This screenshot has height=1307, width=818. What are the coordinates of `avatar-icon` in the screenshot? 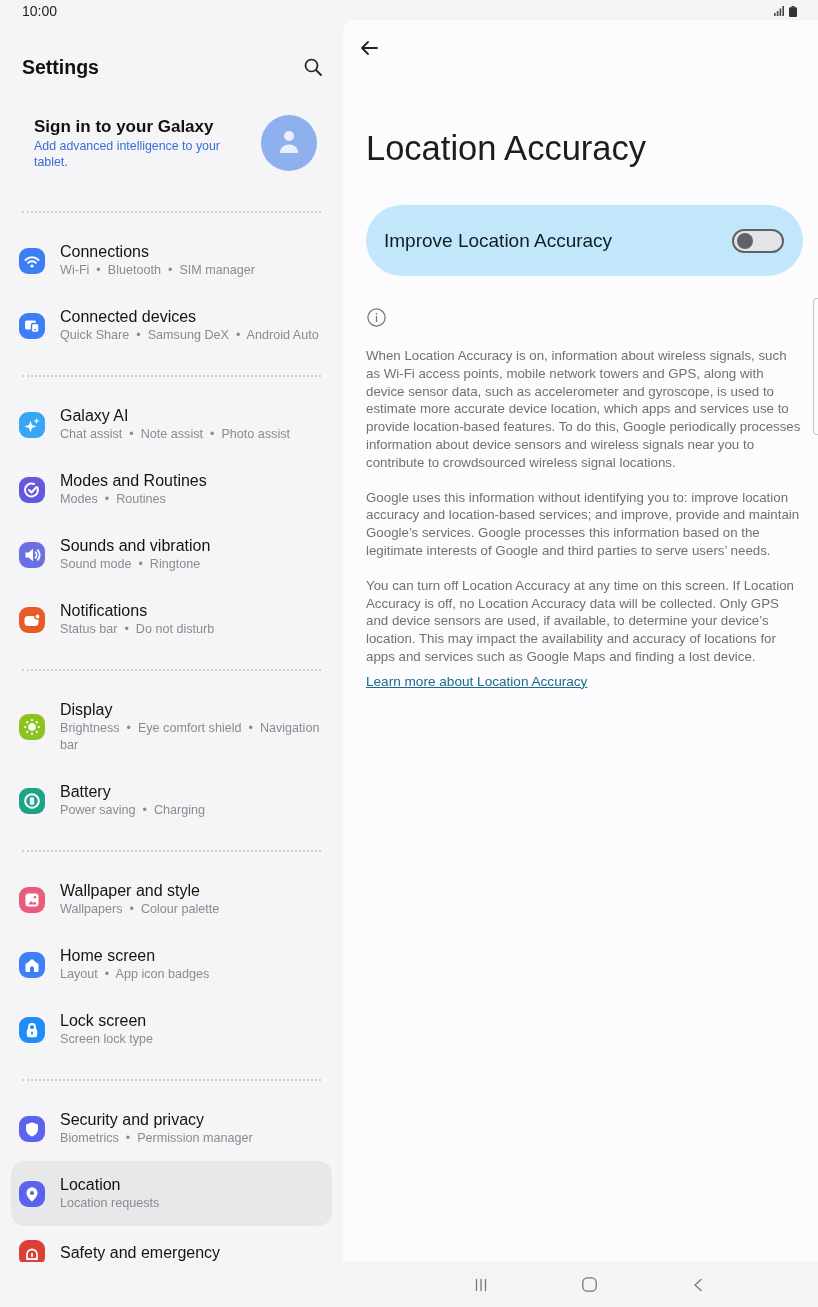 It's located at (289, 143).